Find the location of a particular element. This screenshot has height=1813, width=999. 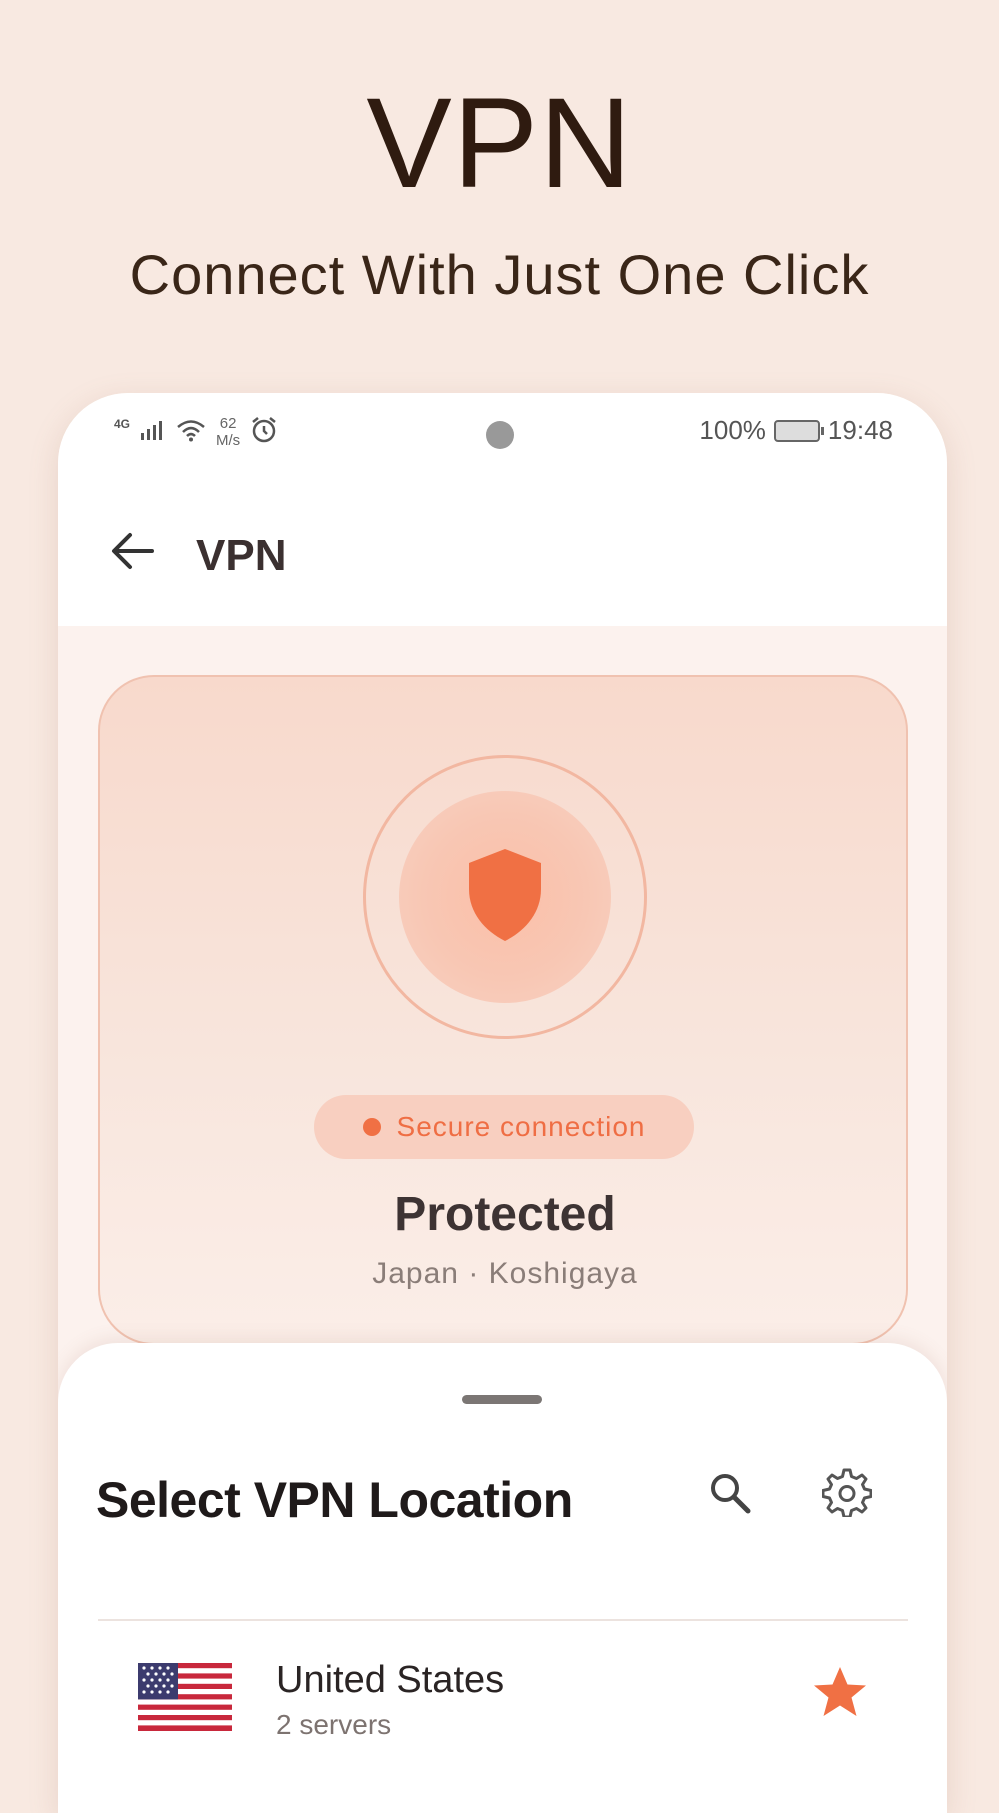

gear-icon is located at coordinates (847, 1494).